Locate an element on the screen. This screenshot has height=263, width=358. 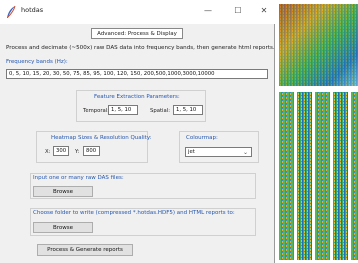
input-files-group: Input one or many raw DAS files: Browse is located at coordinates (143, 186).